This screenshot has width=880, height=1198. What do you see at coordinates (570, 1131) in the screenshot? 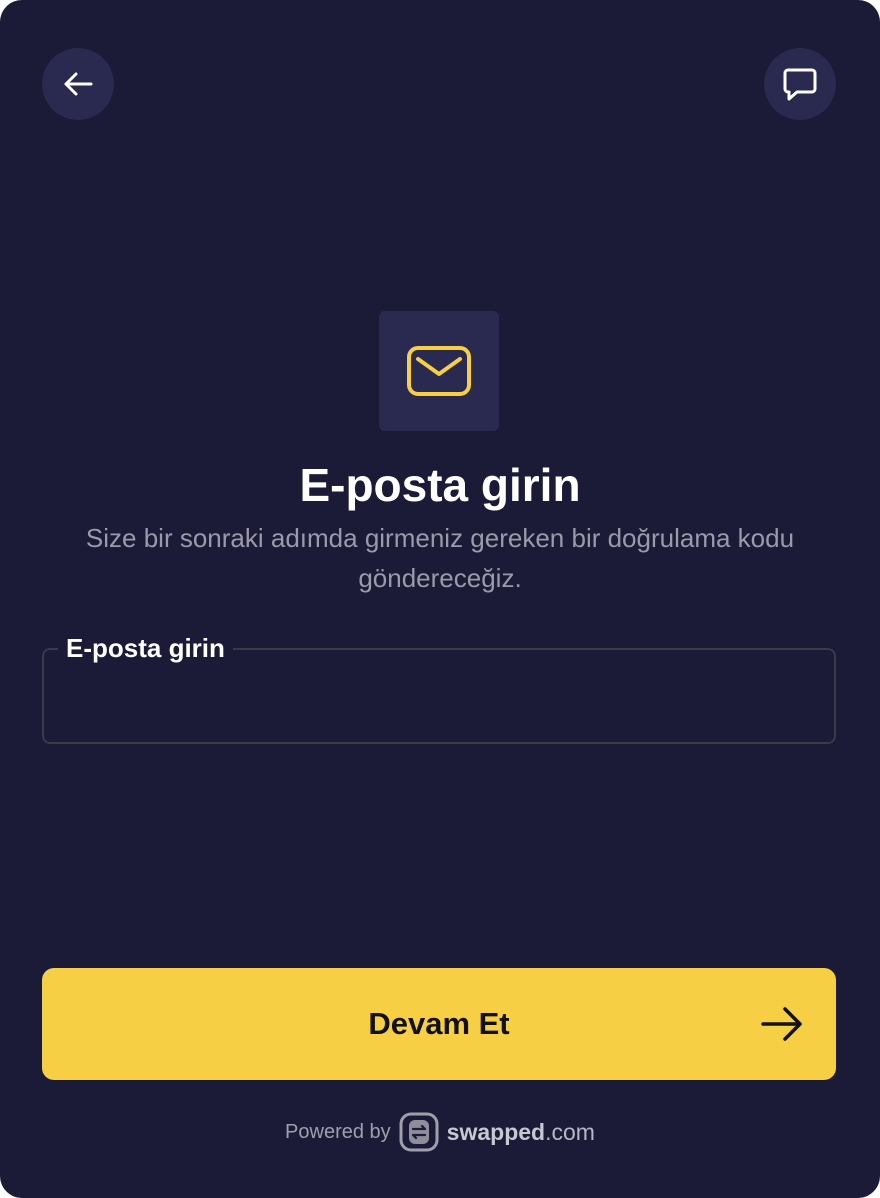
I see `brand-suffix: .com` at bounding box center [570, 1131].